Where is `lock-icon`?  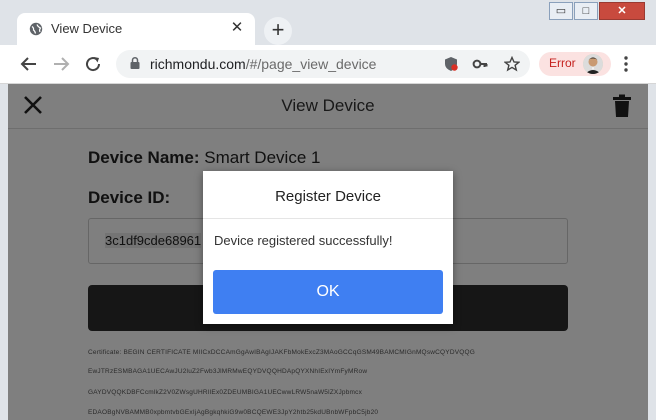 lock-icon is located at coordinates (135, 63).